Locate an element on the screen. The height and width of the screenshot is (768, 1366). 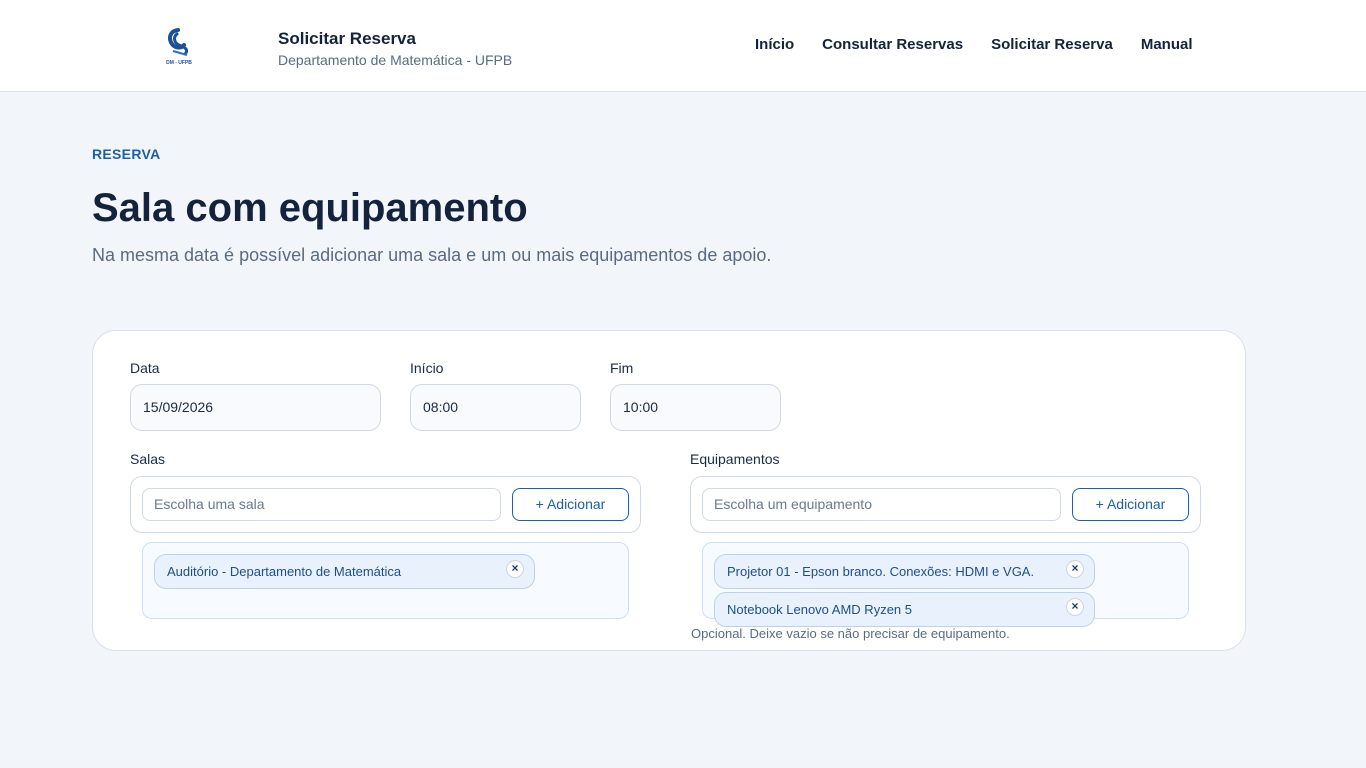
equipment-label: Equipamentos is located at coordinates (735, 459).